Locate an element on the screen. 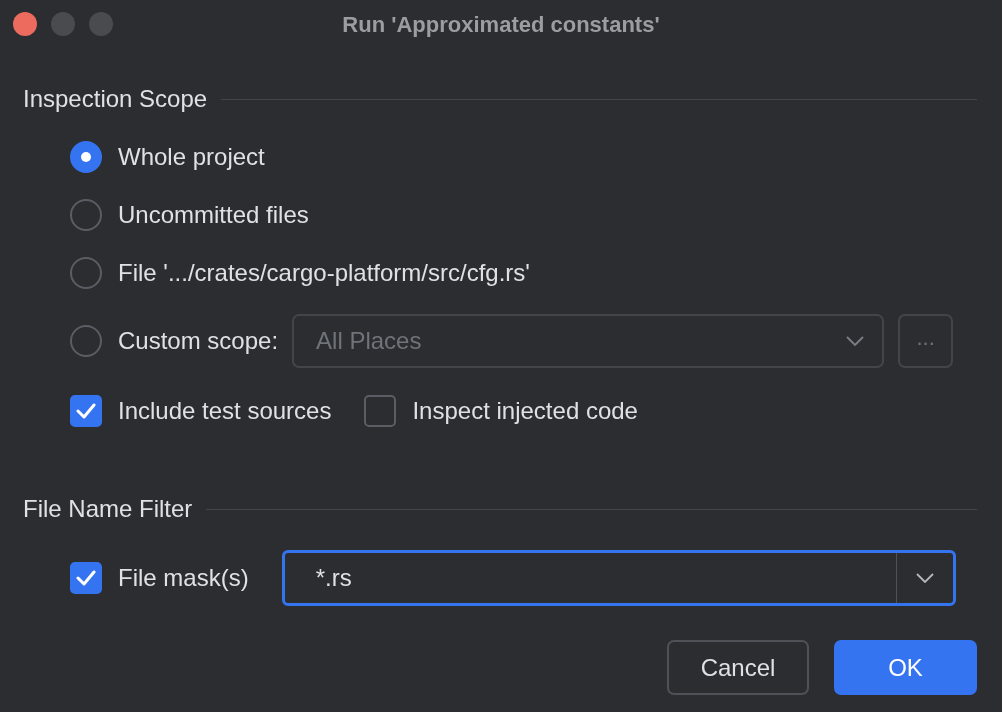 This screenshot has height=712, width=1002. checkbox-label: Include test sources is located at coordinates (225, 411).